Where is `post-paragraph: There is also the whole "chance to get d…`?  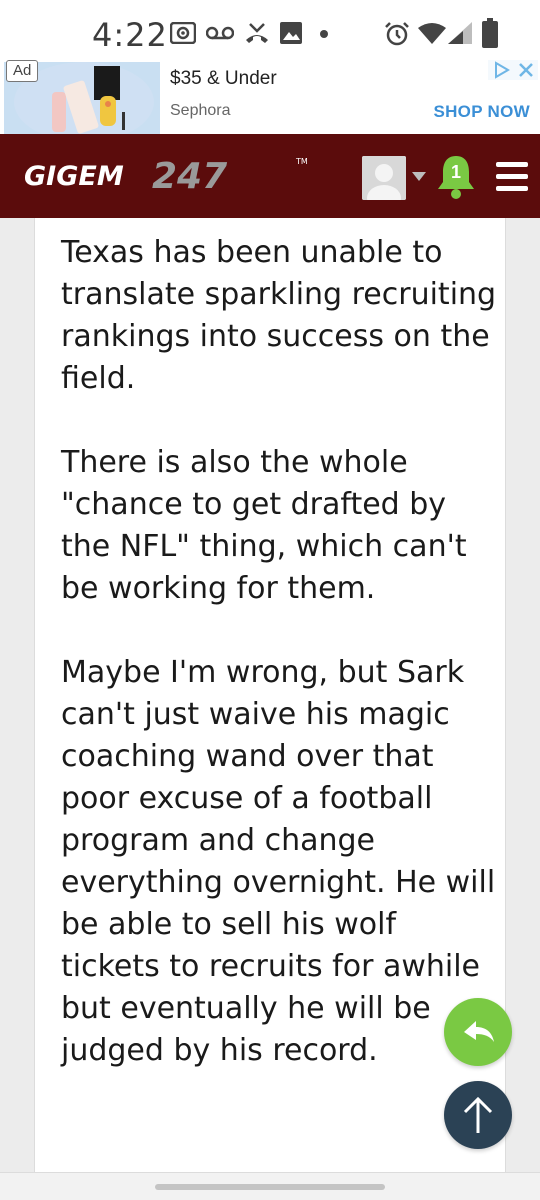 post-paragraph: There is also the whole "chance to get d… is located at coordinates (264, 525).